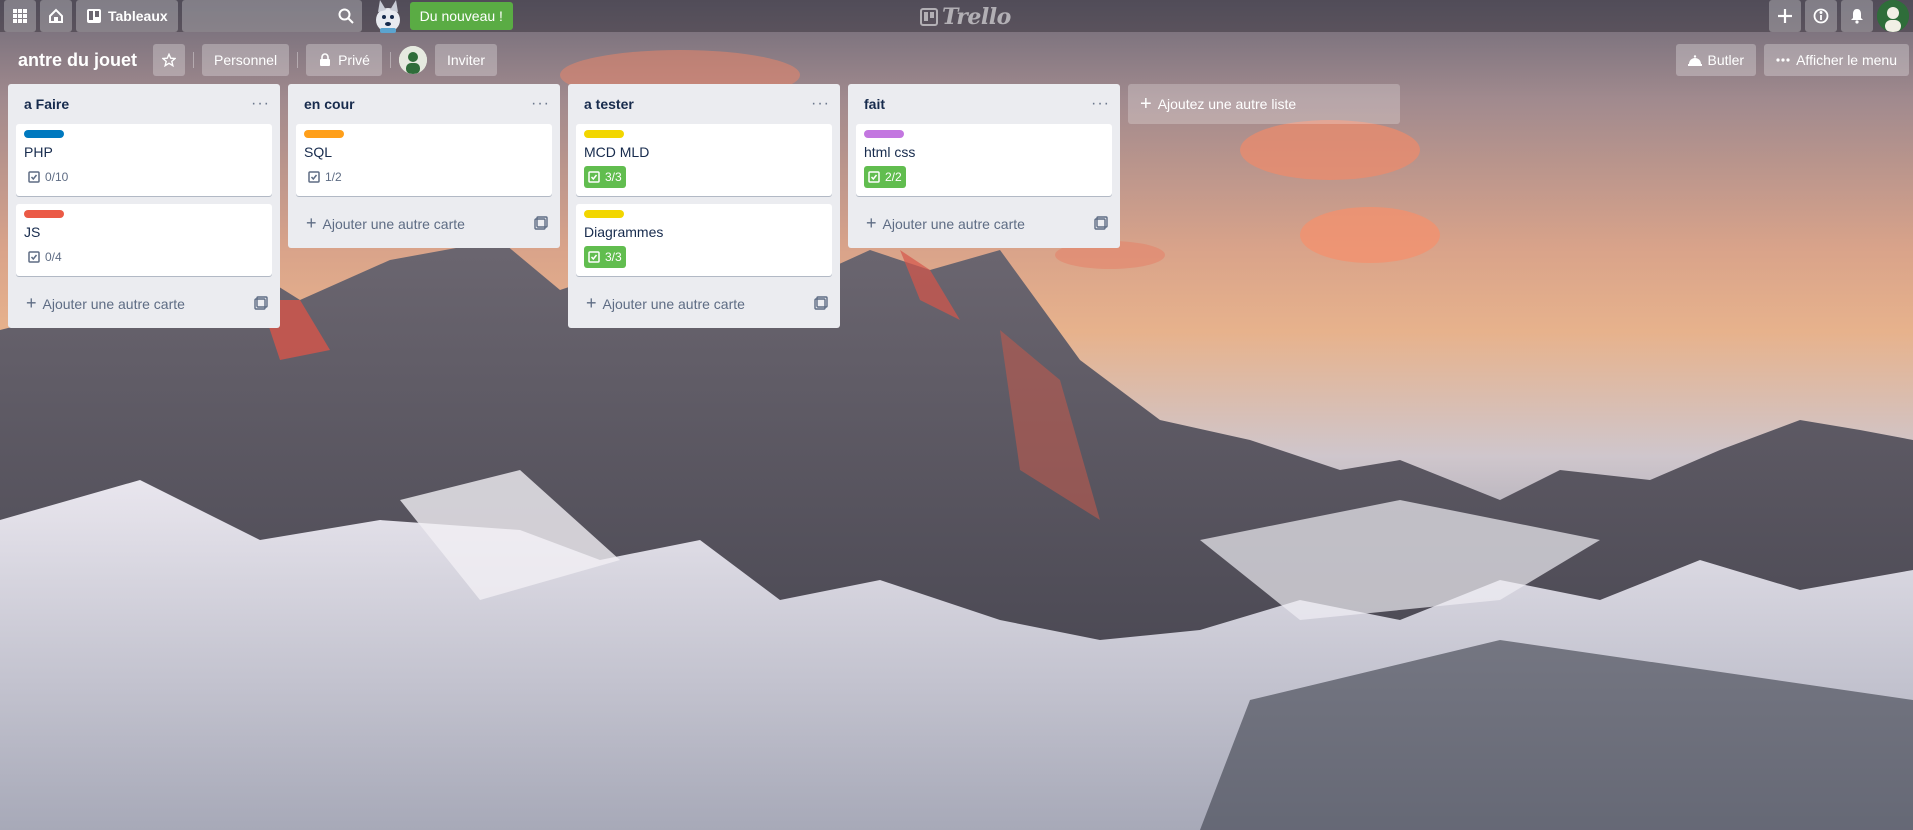 This screenshot has width=1913, height=830. I want to click on bell-icon, so click(1857, 16).